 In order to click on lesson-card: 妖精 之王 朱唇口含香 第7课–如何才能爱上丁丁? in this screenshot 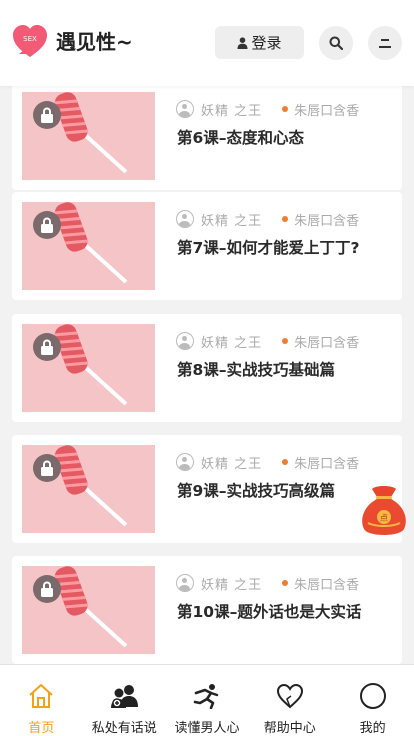, I will do `click(207, 246)`.